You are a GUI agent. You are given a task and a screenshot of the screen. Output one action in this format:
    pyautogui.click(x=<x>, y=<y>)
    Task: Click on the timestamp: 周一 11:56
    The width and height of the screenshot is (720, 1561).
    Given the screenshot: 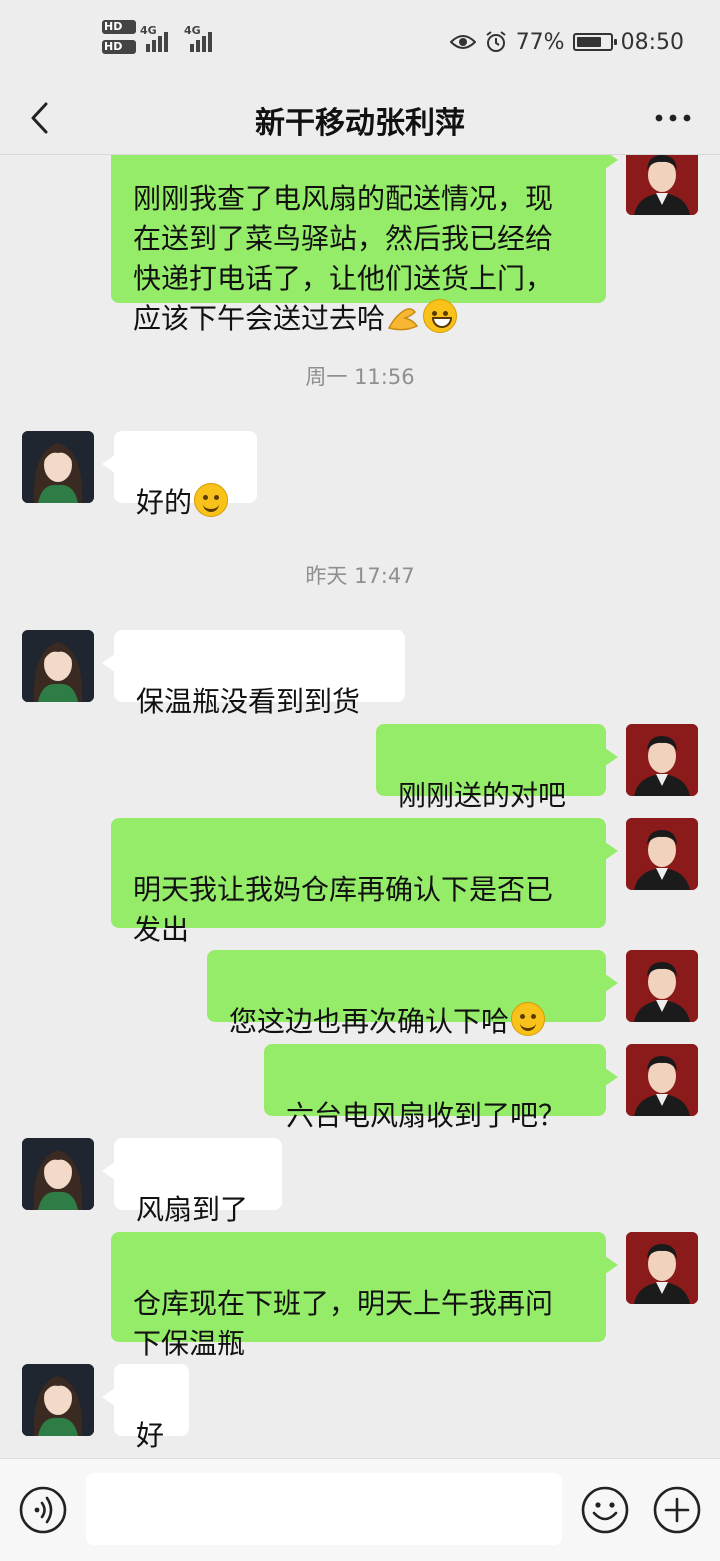 What is the action you would take?
    pyautogui.click(x=360, y=377)
    